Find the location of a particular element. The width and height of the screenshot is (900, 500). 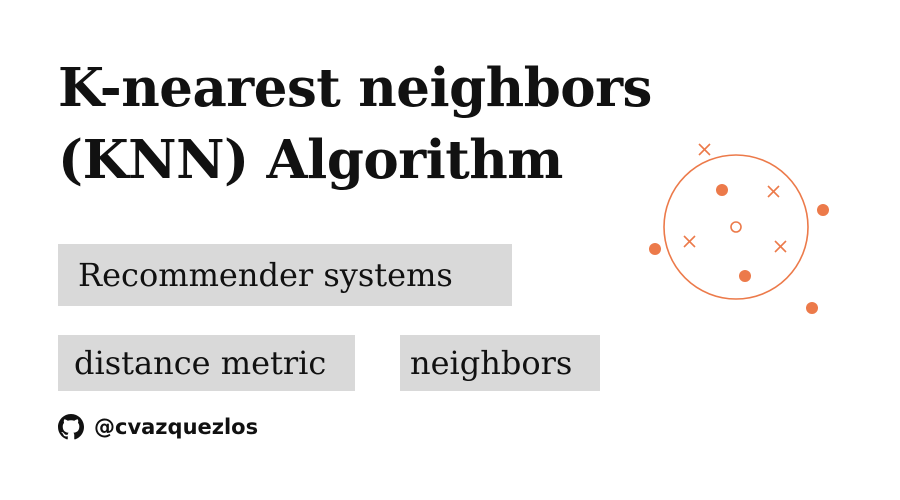

tag-label: distance metric is located at coordinates (200, 363).